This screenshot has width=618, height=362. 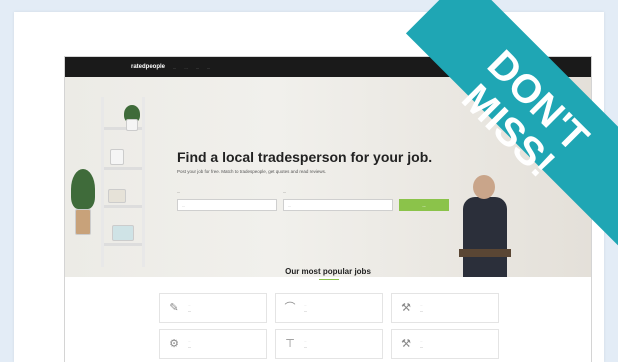 I want to click on hammer-icon: ⚒, so click(x=406, y=308).